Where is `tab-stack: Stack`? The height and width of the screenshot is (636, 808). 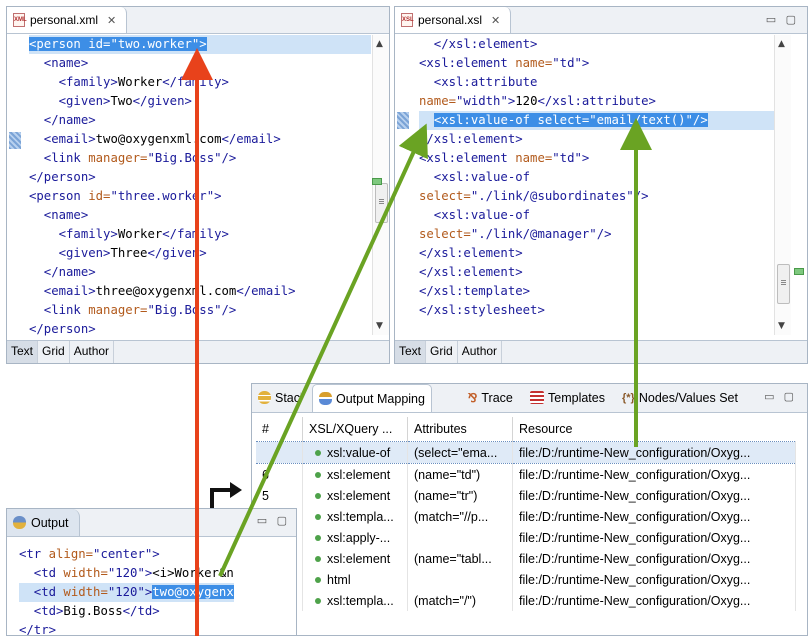 tab-stack: Stack is located at coordinates (279, 397).